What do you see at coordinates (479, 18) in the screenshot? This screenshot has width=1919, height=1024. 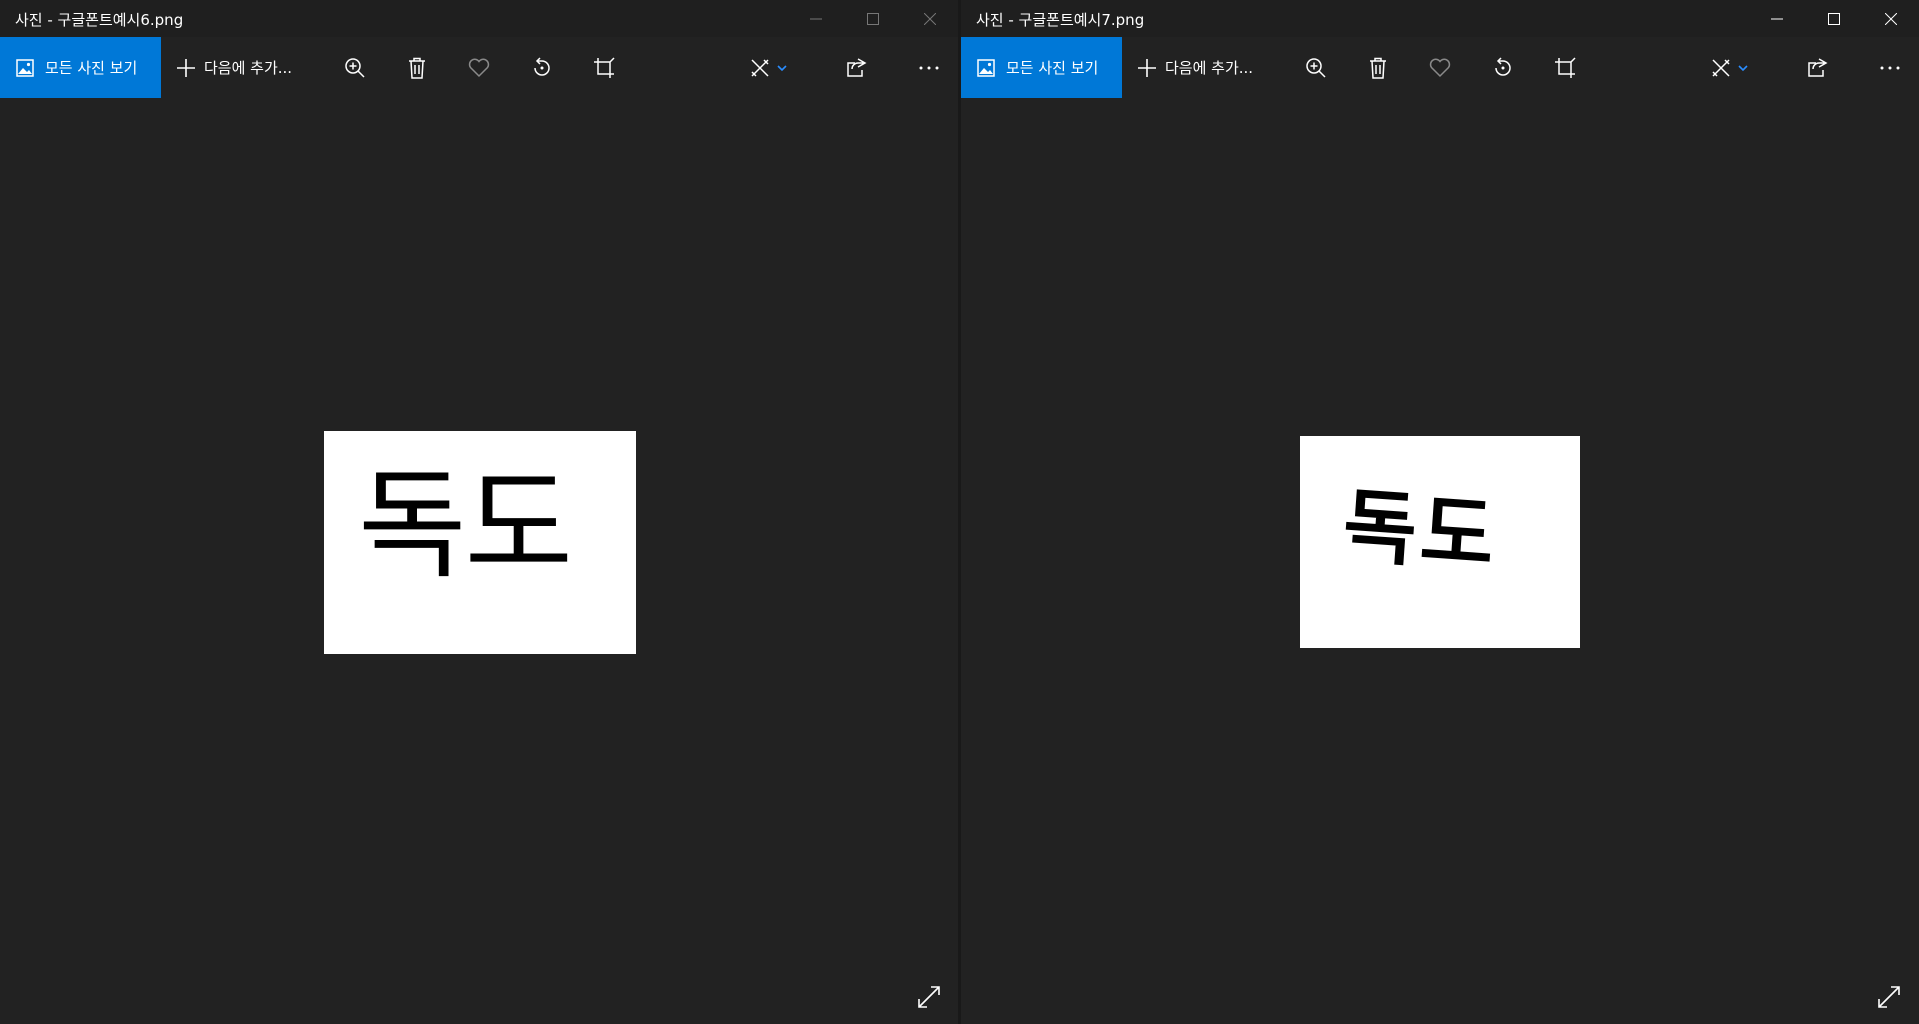 I see `title-bar: 사진 - 구글폰트예시6.png` at bounding box center [479, 18].